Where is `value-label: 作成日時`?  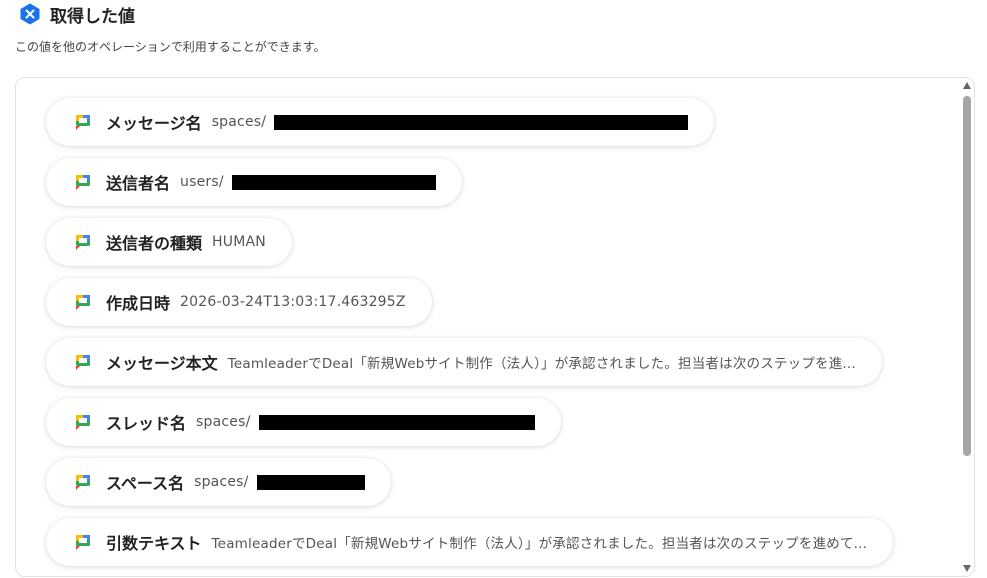 value-label: 作成日時 is located at coordinates (138, 303).